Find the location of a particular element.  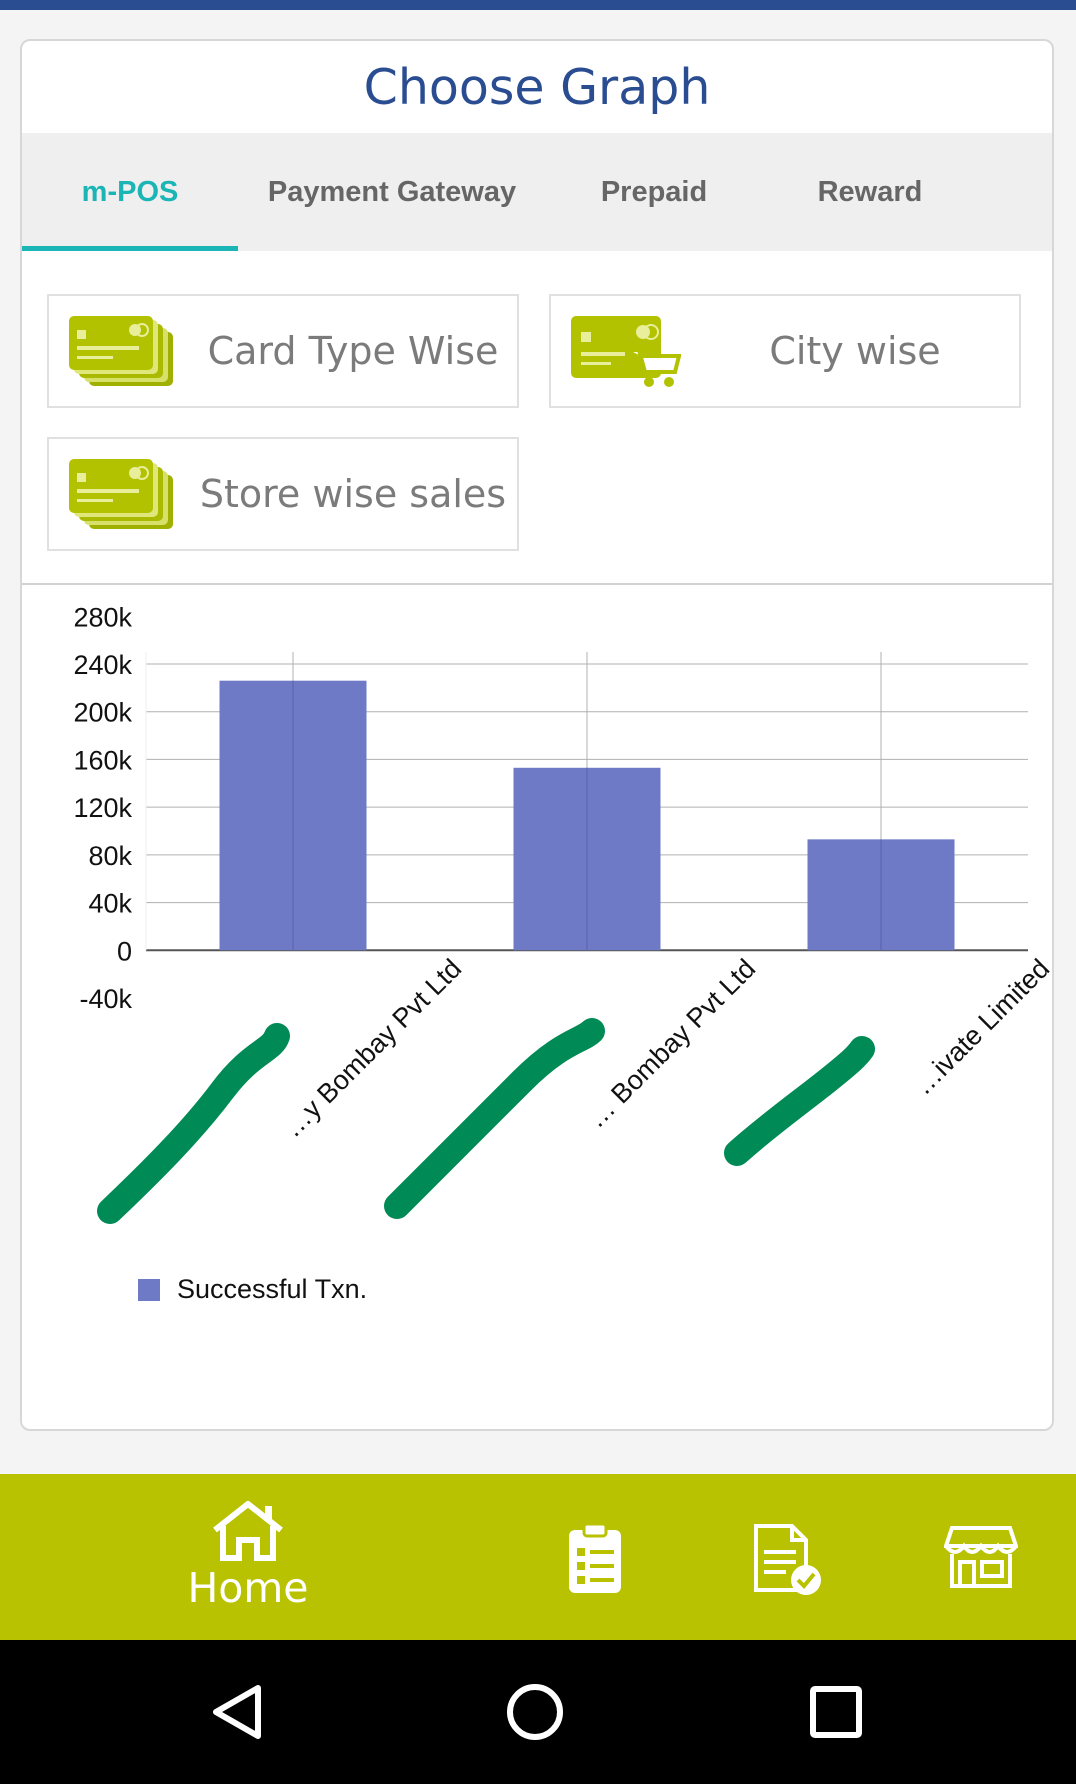

card-cart-icon is located at coordinates (626, 351).